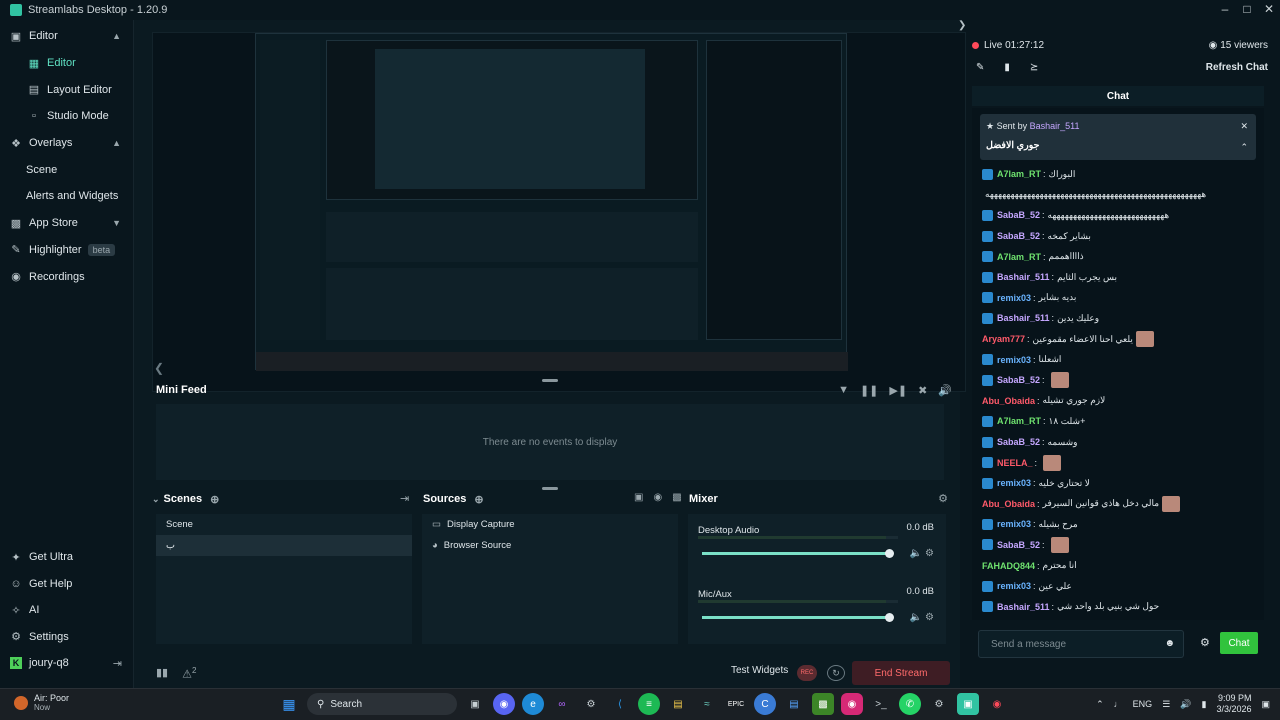 The height and width of the screenshot is (720, 1280). I want to click on app-icon: ≈, so click(707, 704).